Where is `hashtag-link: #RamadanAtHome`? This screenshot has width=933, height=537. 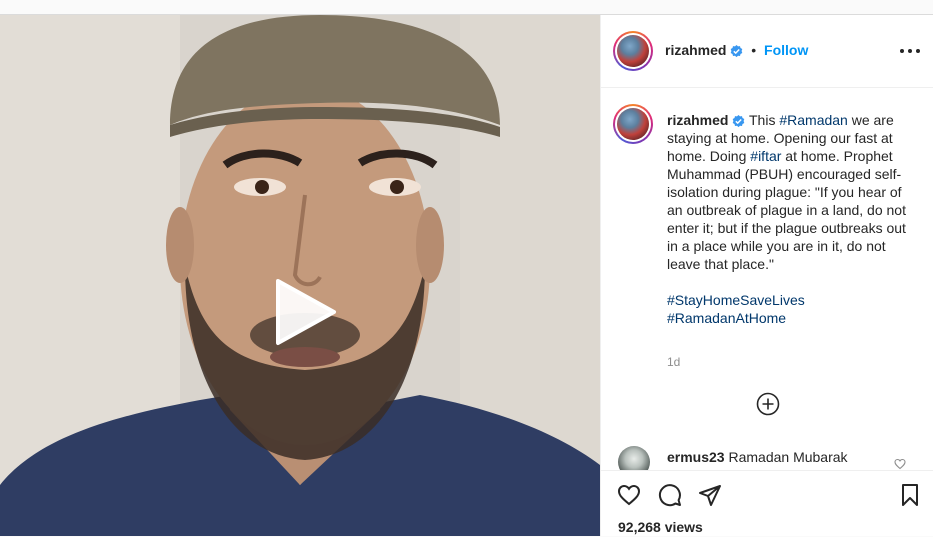
hashtag-link: #RamadanAtHome is located at coordinates (792, 318).